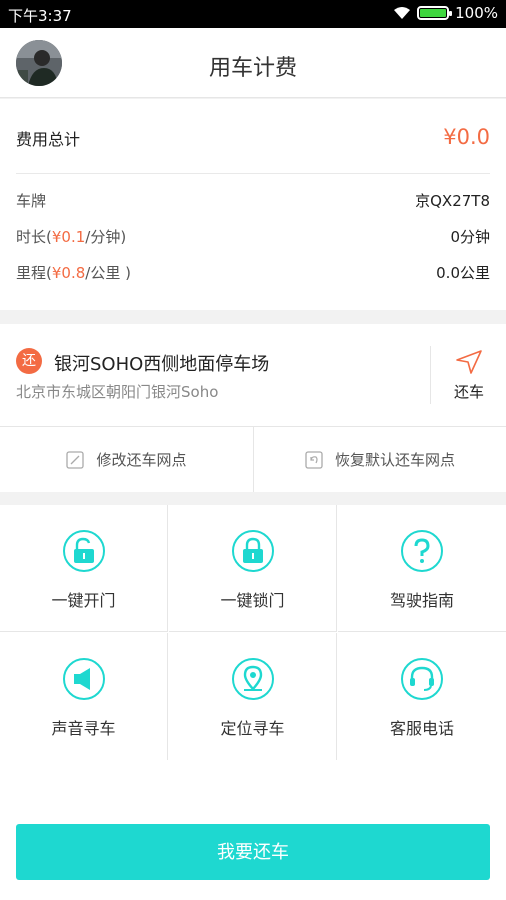 The width and height of the screenshot is (506, 900). What do you see at coordinates (466, 137) in the screenshot?
I see `total-fee-value: ¥0.0` at bounding box center [466, 137].